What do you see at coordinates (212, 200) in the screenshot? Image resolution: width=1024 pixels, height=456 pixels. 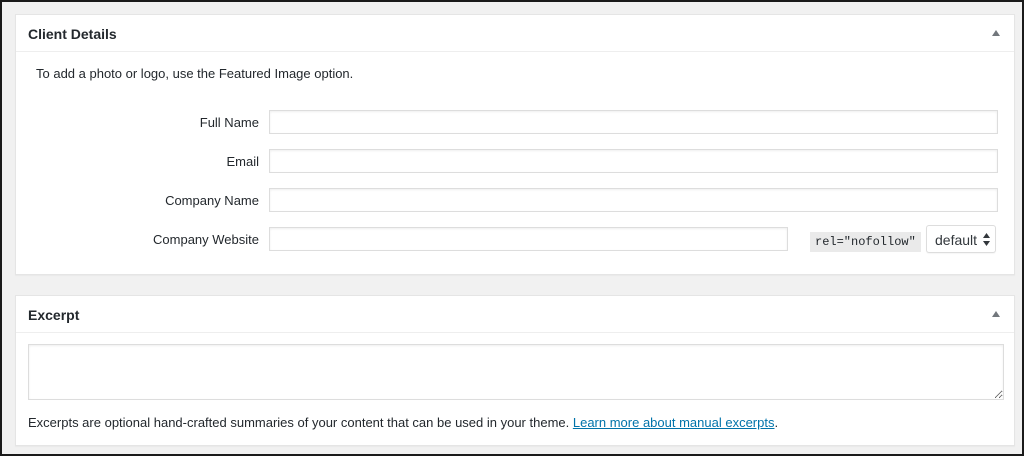 I see `company-name-label: Company Name` at bounding box center [212, 200].